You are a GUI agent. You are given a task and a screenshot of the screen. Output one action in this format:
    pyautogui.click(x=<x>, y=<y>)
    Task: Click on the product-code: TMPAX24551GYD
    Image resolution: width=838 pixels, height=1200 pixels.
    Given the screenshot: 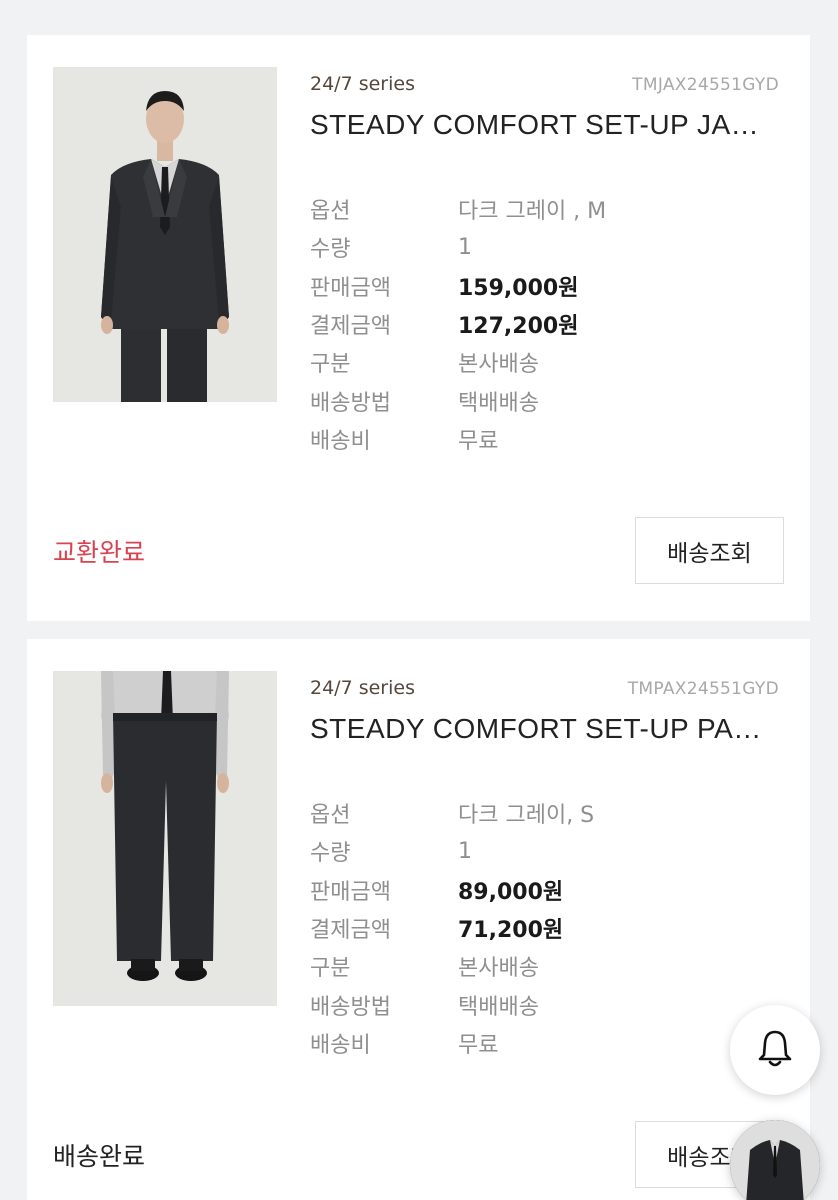 What is the action you would take?
    pyautogui.click(x=703, y=689)
    